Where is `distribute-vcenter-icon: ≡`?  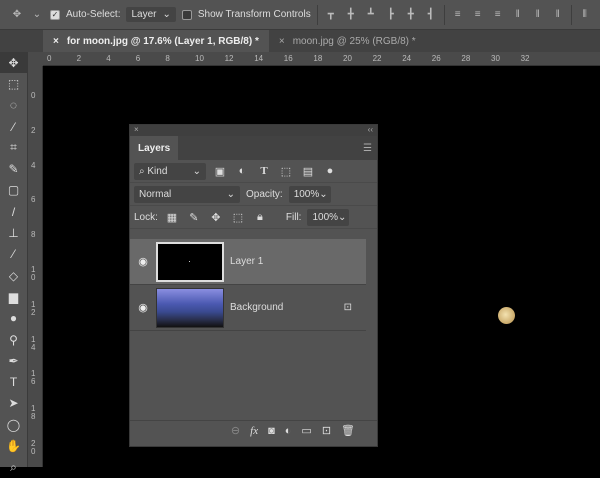
distribute-vcenter-icon: ≡ is located at coordinates (478, 14).